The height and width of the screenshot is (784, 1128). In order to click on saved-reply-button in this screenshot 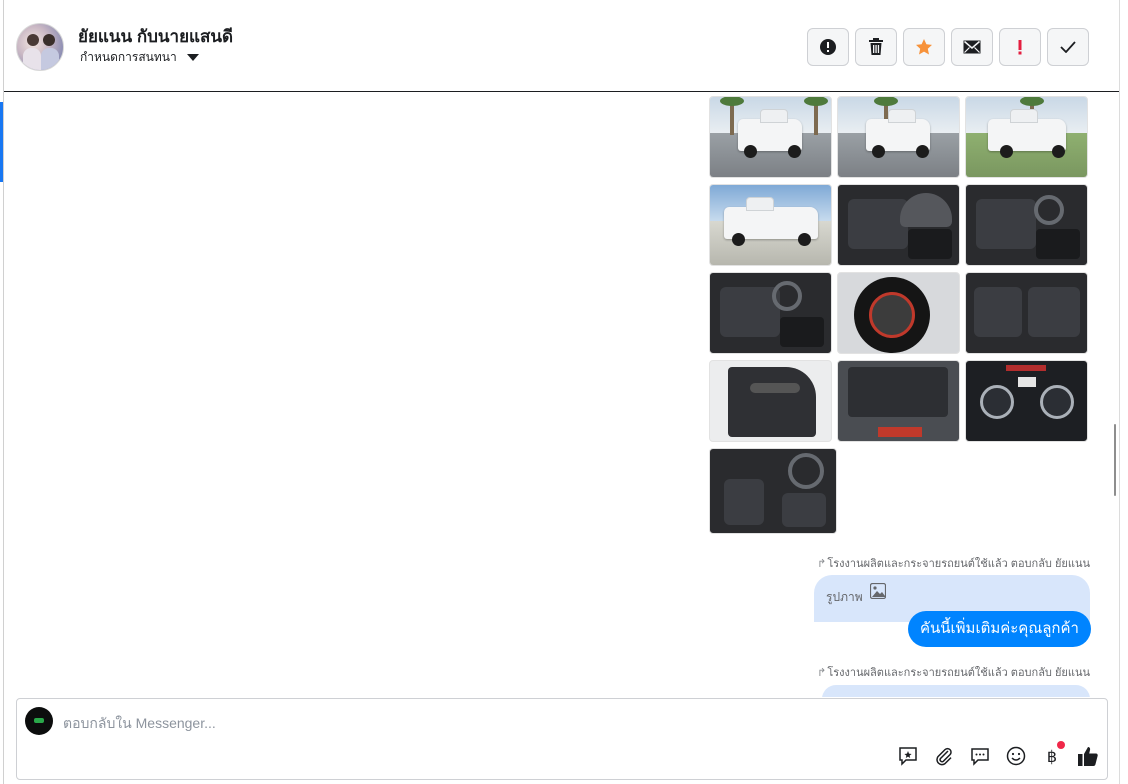, I will do `click(908, 756)`.